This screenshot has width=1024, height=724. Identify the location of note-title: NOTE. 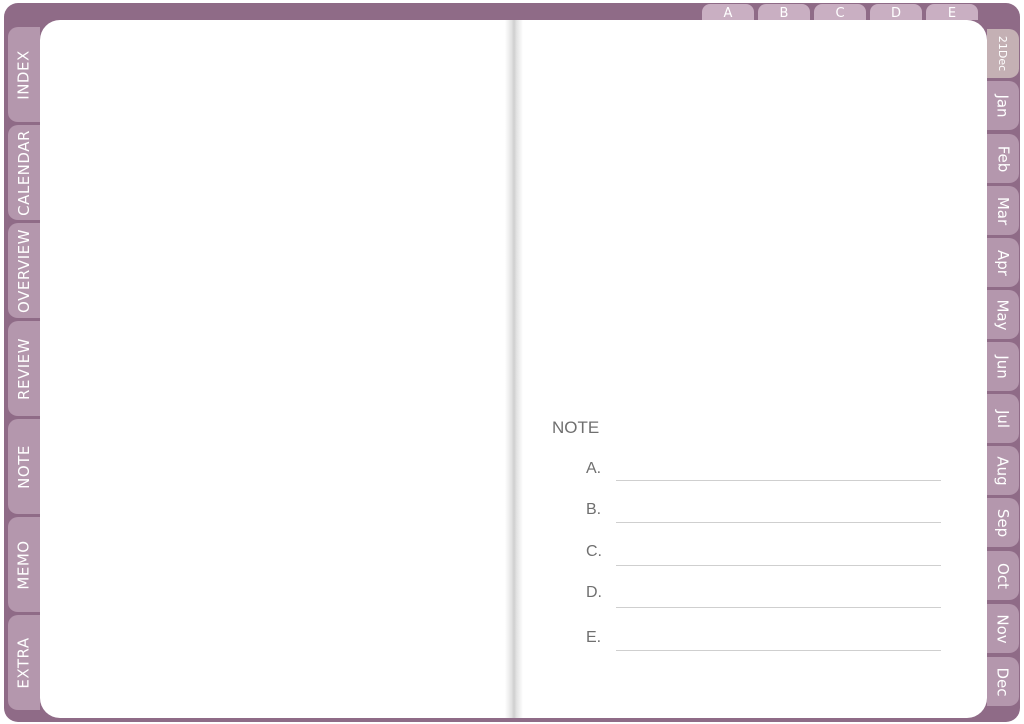
(576, 427).